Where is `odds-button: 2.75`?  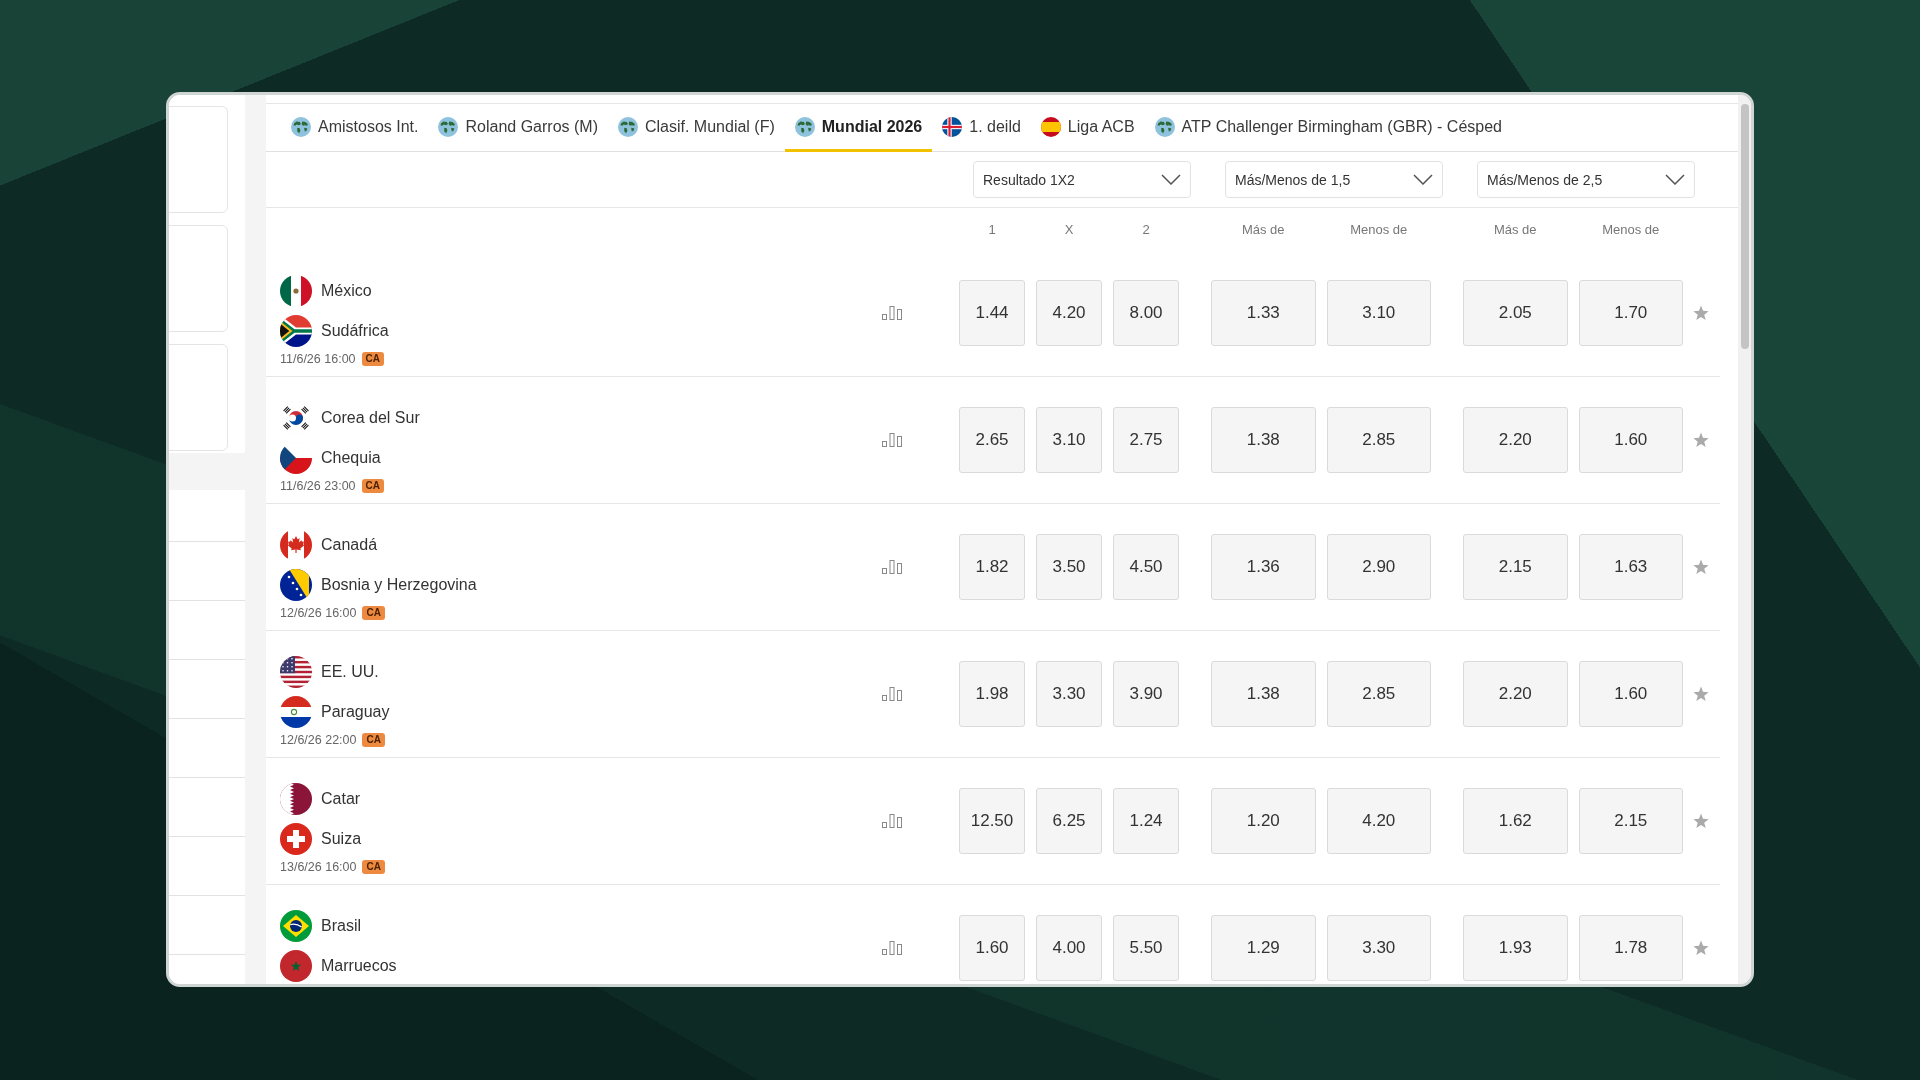
odds-button: 2.75 is located at coordinates (1146, 440).